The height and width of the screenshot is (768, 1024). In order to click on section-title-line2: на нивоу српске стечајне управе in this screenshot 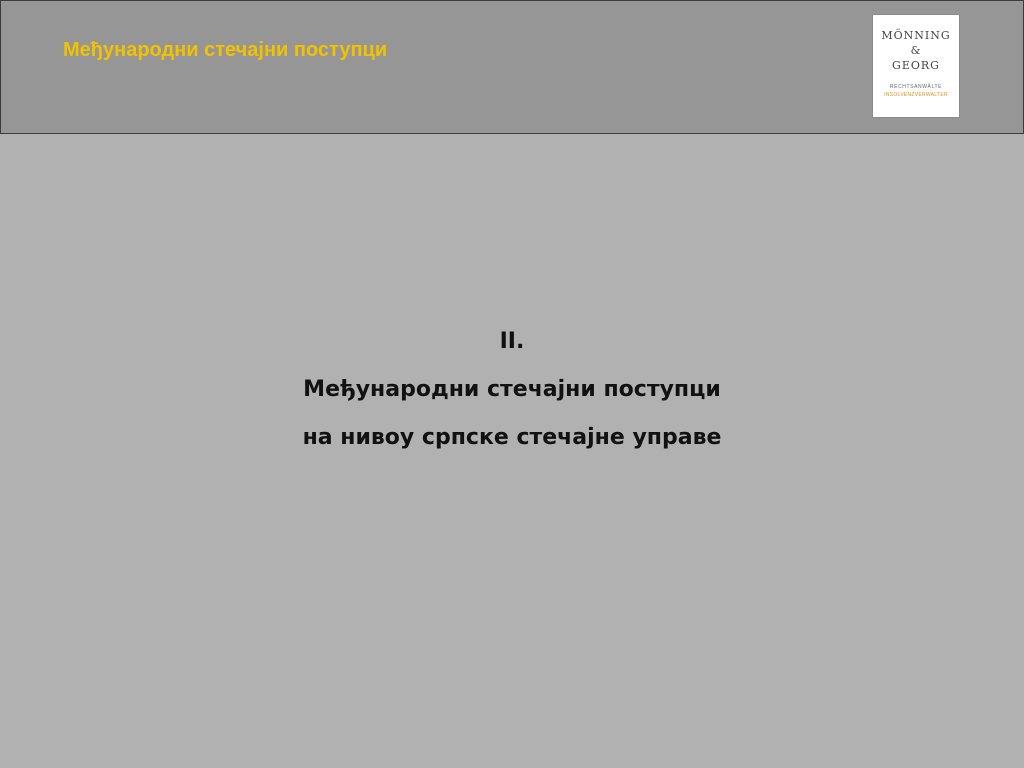, I will do `click(512, 437)`.